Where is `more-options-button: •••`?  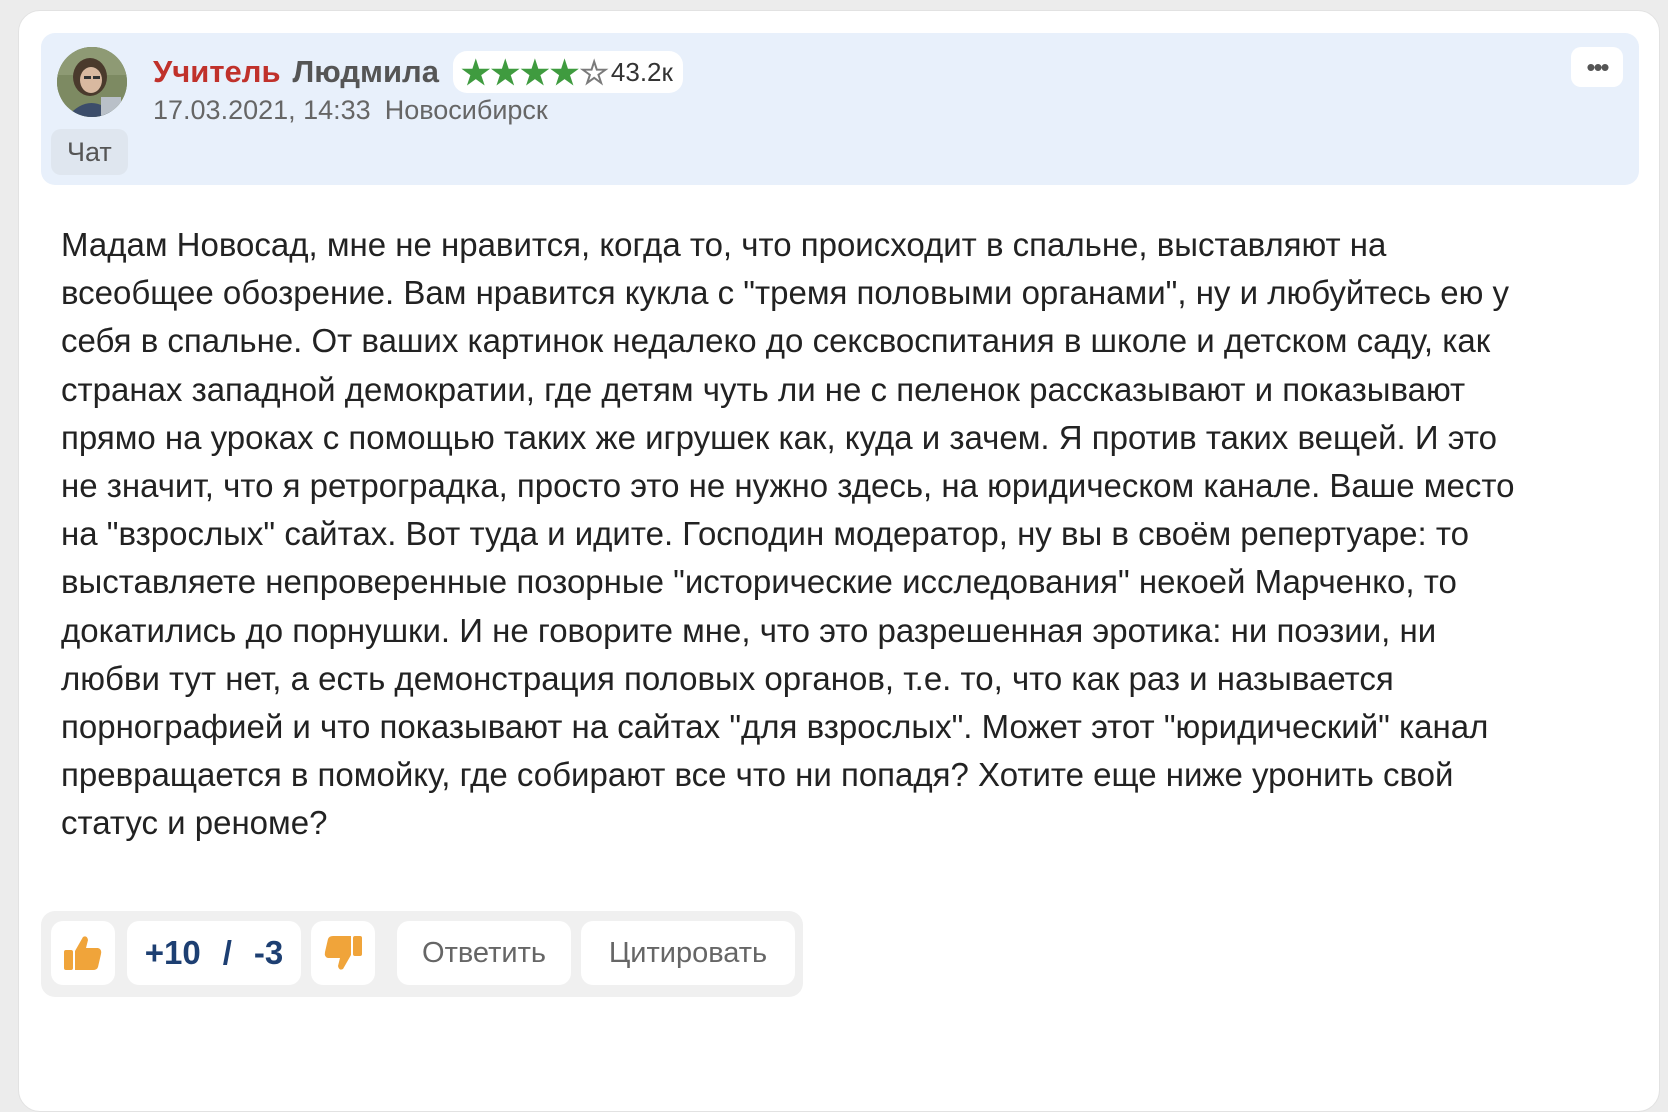
more-options-button: ••• is located at coordinates (1597, 67).